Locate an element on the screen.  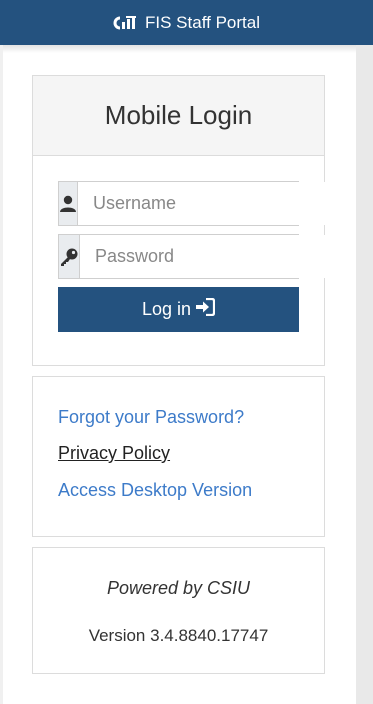
app-title: FIS Staff Portal is located at coordinates (202, 22).